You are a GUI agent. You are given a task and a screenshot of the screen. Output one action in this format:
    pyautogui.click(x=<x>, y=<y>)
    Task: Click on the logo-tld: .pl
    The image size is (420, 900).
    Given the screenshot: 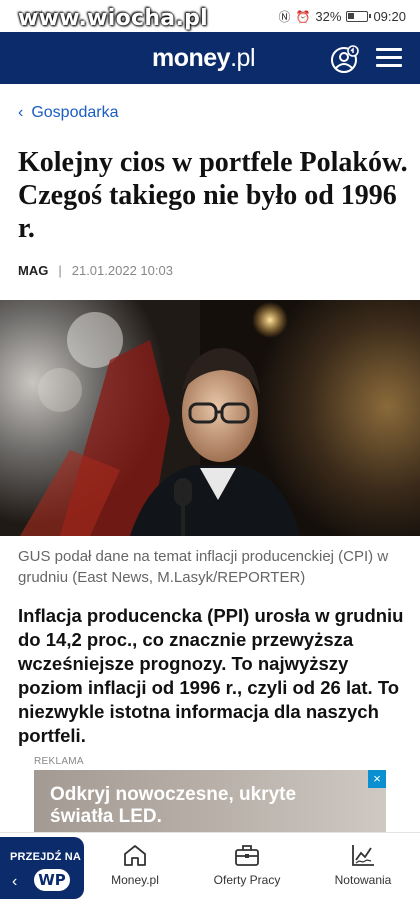 What is the action you would take?
    pyautogui.click(x=242, y=58)
    